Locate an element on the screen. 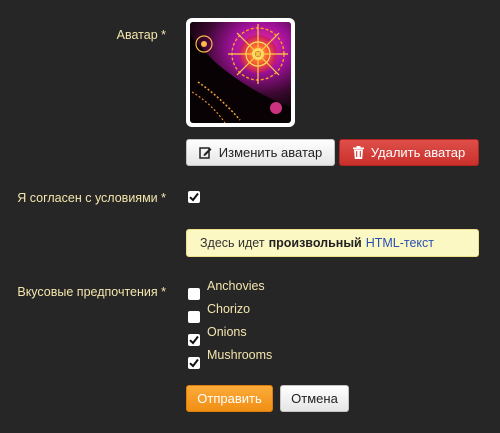  option-label-anchovies: Anchovies is located at coordinates (236, 286).